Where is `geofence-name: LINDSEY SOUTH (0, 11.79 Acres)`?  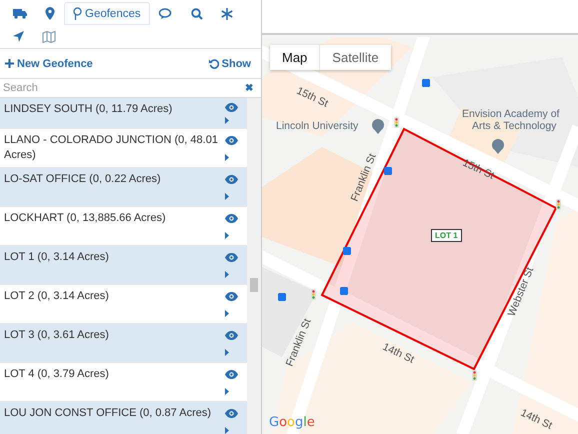 geofence-name: LINDSEY SOUTH (0, 11.79 Acres) is located at coordinates (88, 109).